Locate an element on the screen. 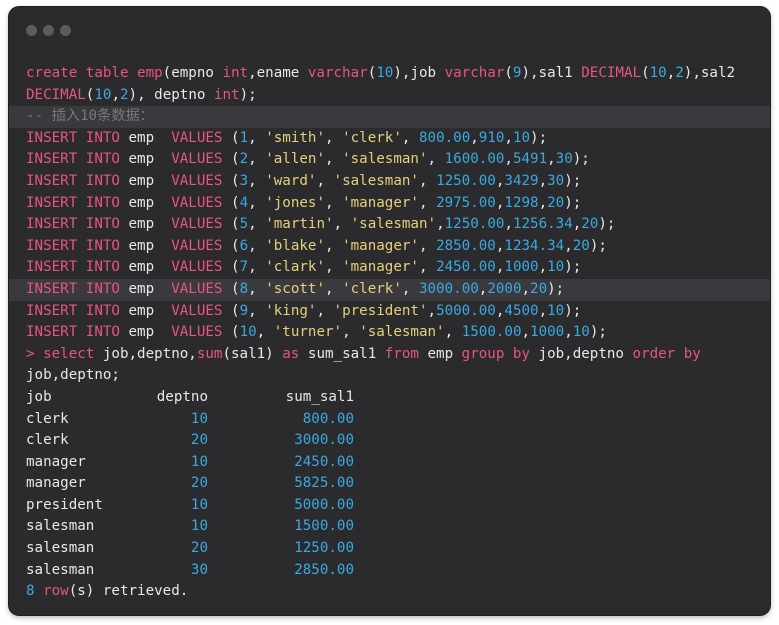  as-keyword: as is located at coordinates (291, 353).